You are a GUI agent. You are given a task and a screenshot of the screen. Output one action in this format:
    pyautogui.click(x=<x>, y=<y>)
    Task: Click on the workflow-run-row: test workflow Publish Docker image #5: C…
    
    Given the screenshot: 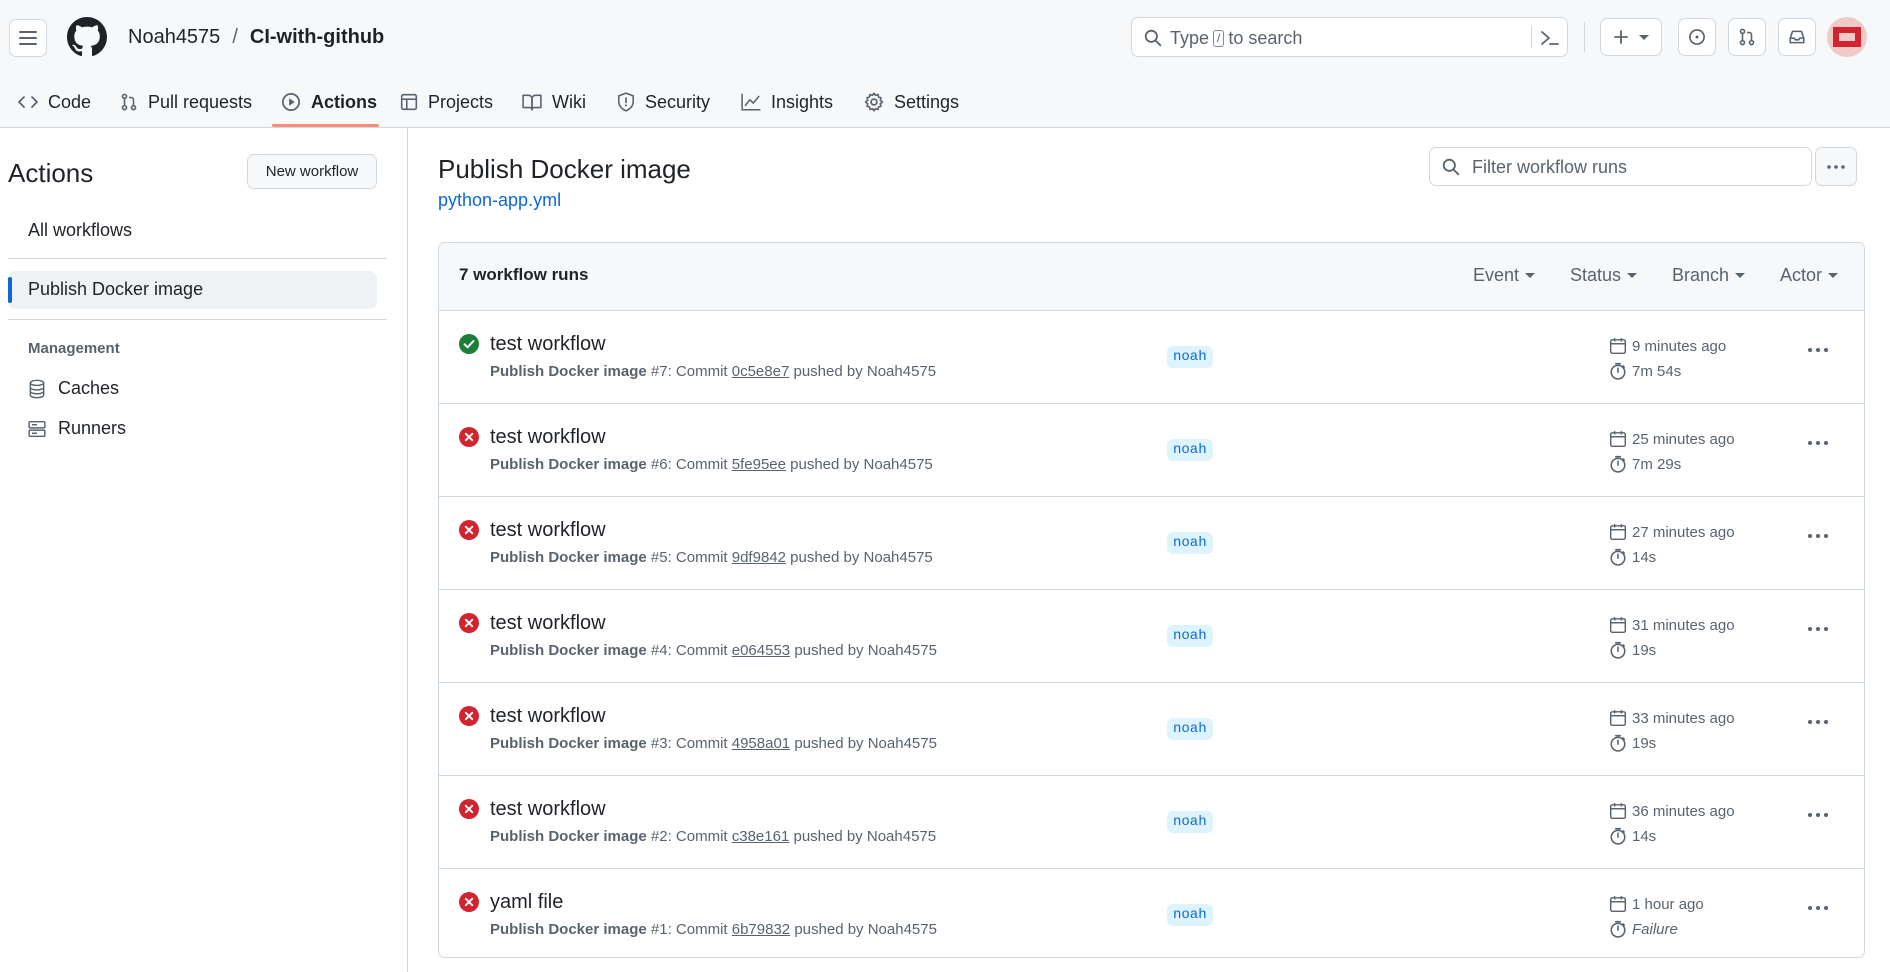 What is the action you would take?
    pyautogui.click(x=1151, y=543)
    